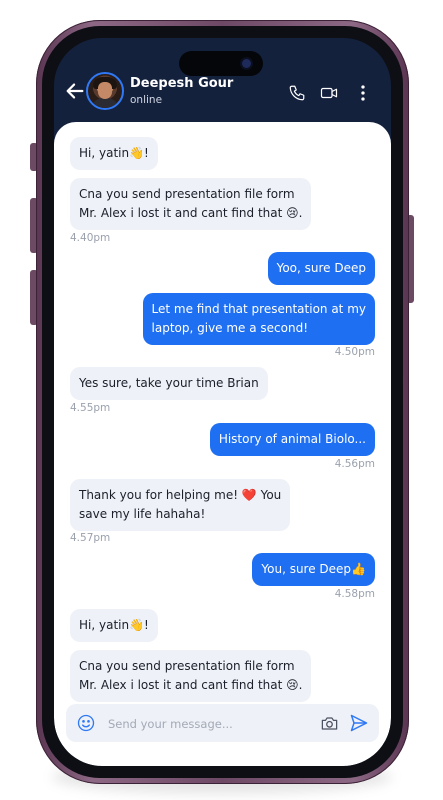 This screenshot has width=443, height=800. What do you see at coordinates (321, 268) in the screenshot?
I see `message-bubble-outgoing: Yoo, sure Deep` at bounding box center [321, 268].